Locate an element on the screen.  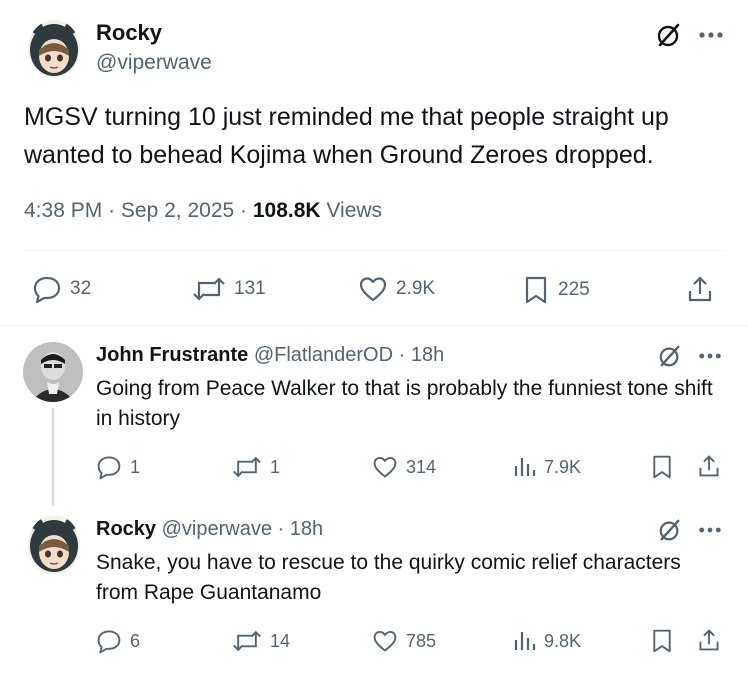
tweet-date: Sep 2, 2025 is located at coordinates (177, 210).